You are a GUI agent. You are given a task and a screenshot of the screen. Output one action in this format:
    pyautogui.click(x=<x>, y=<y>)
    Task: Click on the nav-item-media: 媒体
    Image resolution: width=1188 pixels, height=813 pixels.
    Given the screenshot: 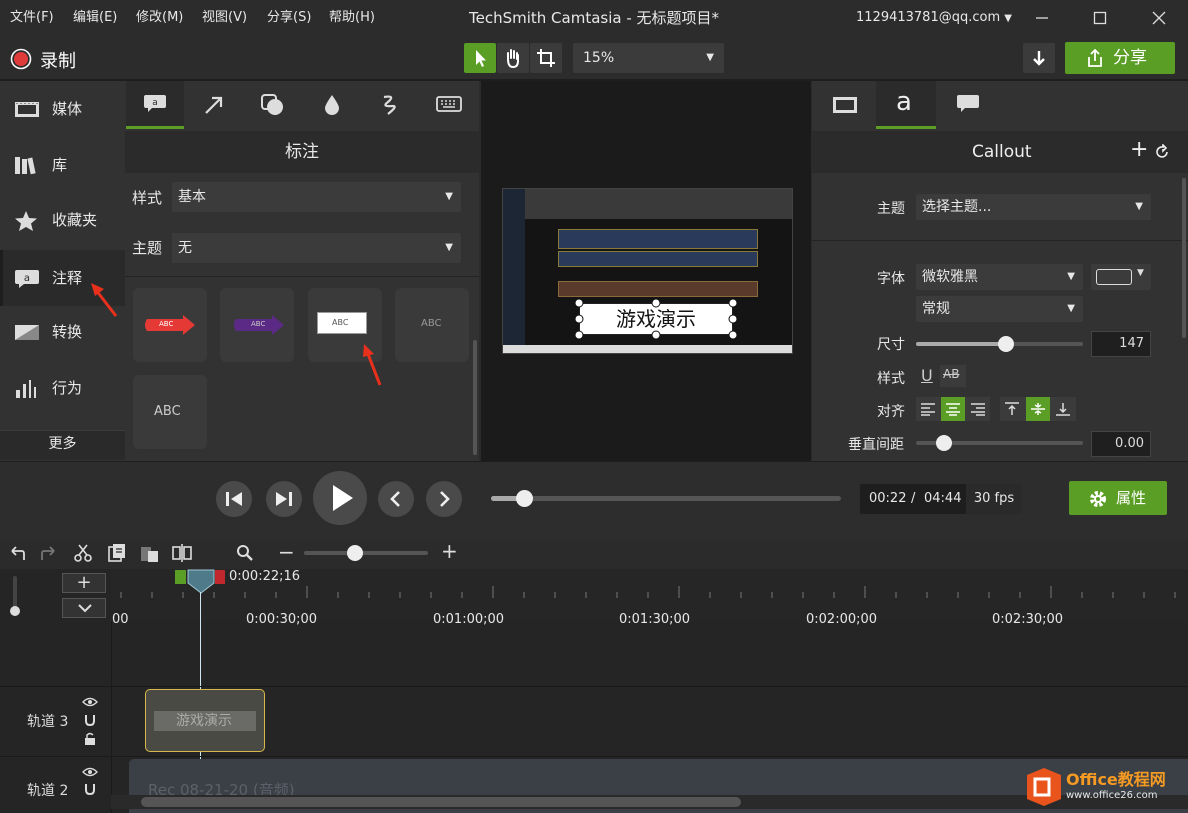 What is the action you would take?
    pyautogui.click(x=62, y=109)
    